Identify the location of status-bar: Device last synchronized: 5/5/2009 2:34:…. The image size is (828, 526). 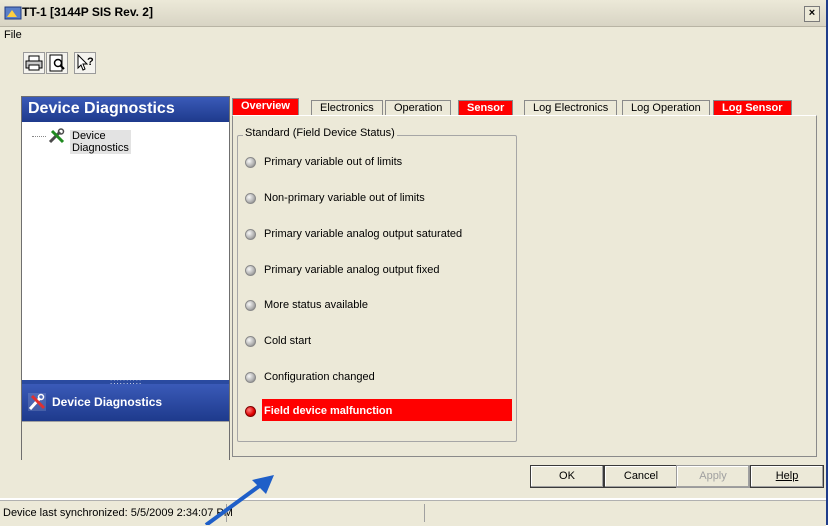
(413, 513).